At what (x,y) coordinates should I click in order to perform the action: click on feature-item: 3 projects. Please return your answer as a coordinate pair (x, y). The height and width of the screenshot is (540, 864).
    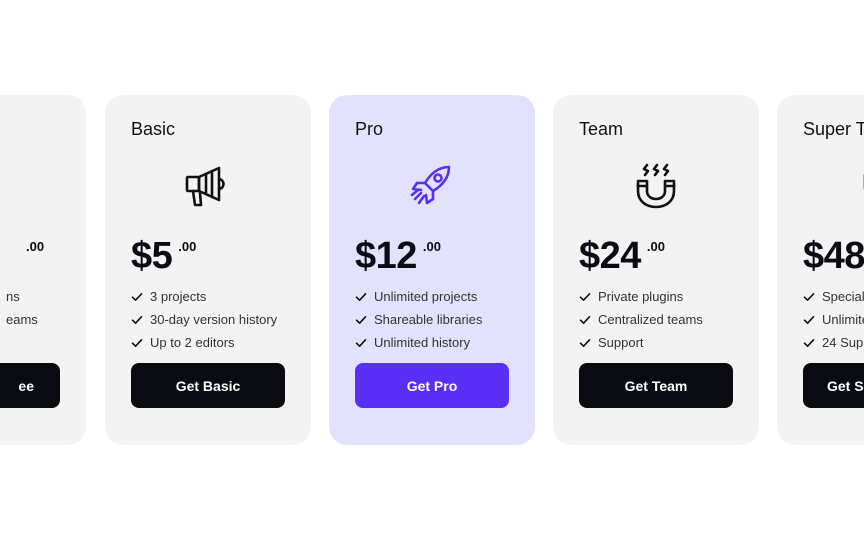
    Looking at the image, I should click on (204, 296).